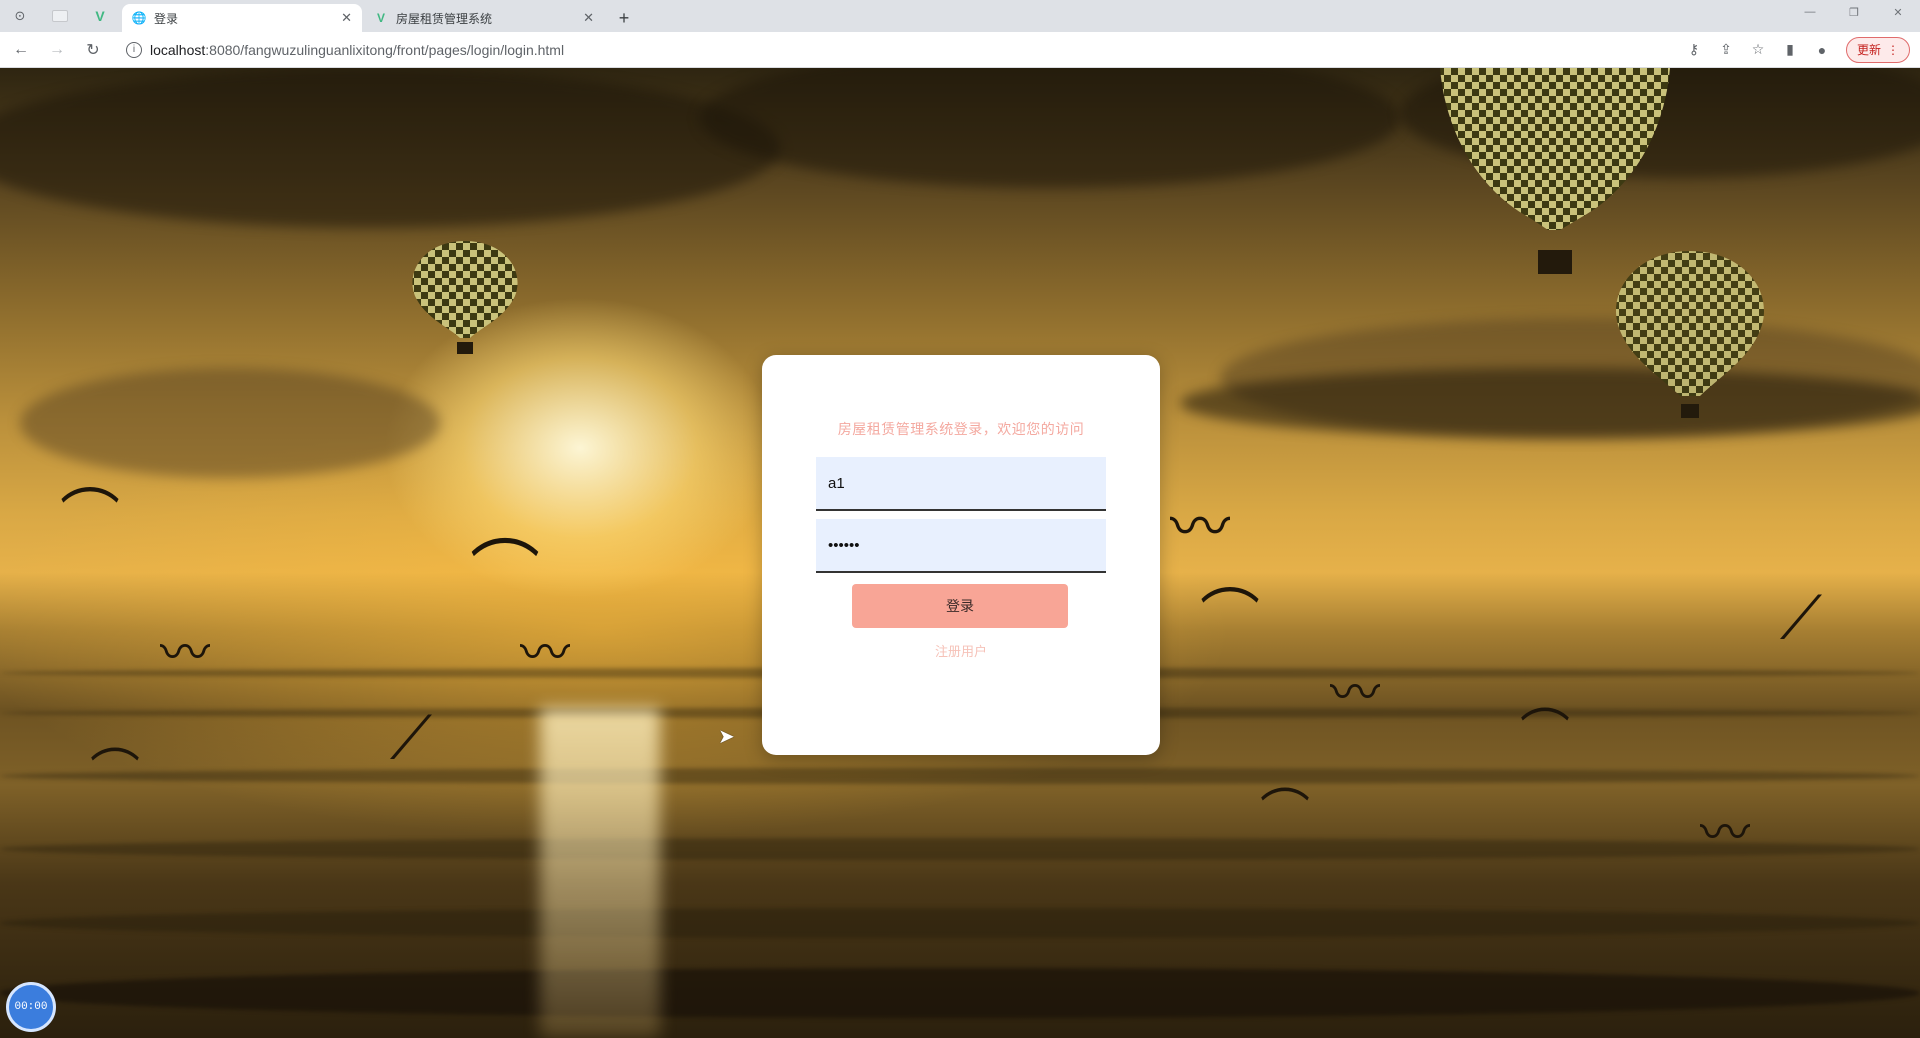 Image resolution: width=1920 pixels, height=1038 pixels. I want to click on restore-icon: ❐, so click(1854, 12).